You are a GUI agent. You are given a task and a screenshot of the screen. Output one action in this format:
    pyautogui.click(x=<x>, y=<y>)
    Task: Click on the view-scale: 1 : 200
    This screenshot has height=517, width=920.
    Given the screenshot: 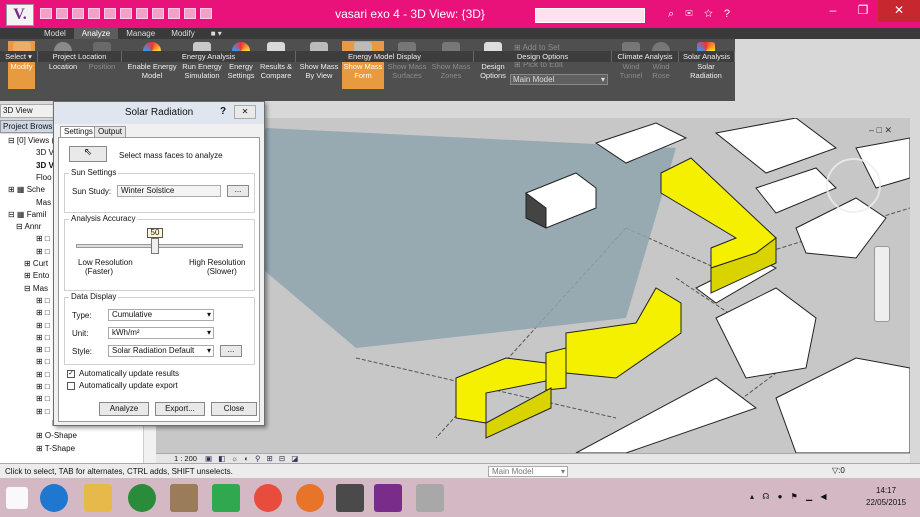 What is the action you would take?
    pyautogui.click(x=185, y=458)
    